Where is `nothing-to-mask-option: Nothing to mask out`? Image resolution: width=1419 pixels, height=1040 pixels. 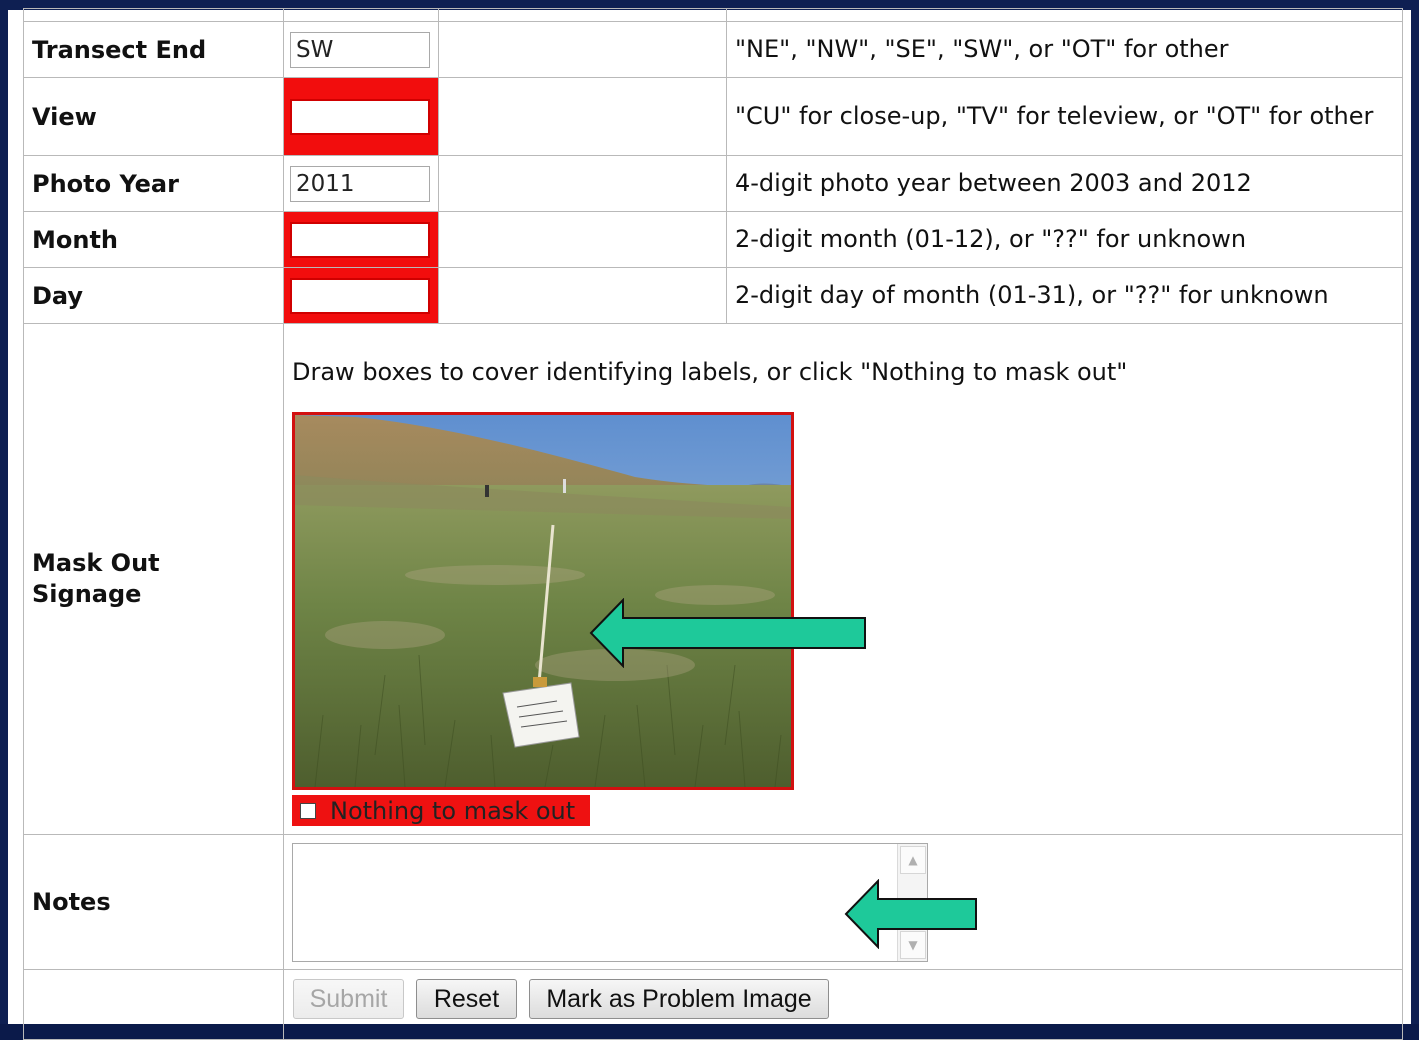 nothing-to-mask-option: Nothing to mask out is located at coordinates (441, 810).